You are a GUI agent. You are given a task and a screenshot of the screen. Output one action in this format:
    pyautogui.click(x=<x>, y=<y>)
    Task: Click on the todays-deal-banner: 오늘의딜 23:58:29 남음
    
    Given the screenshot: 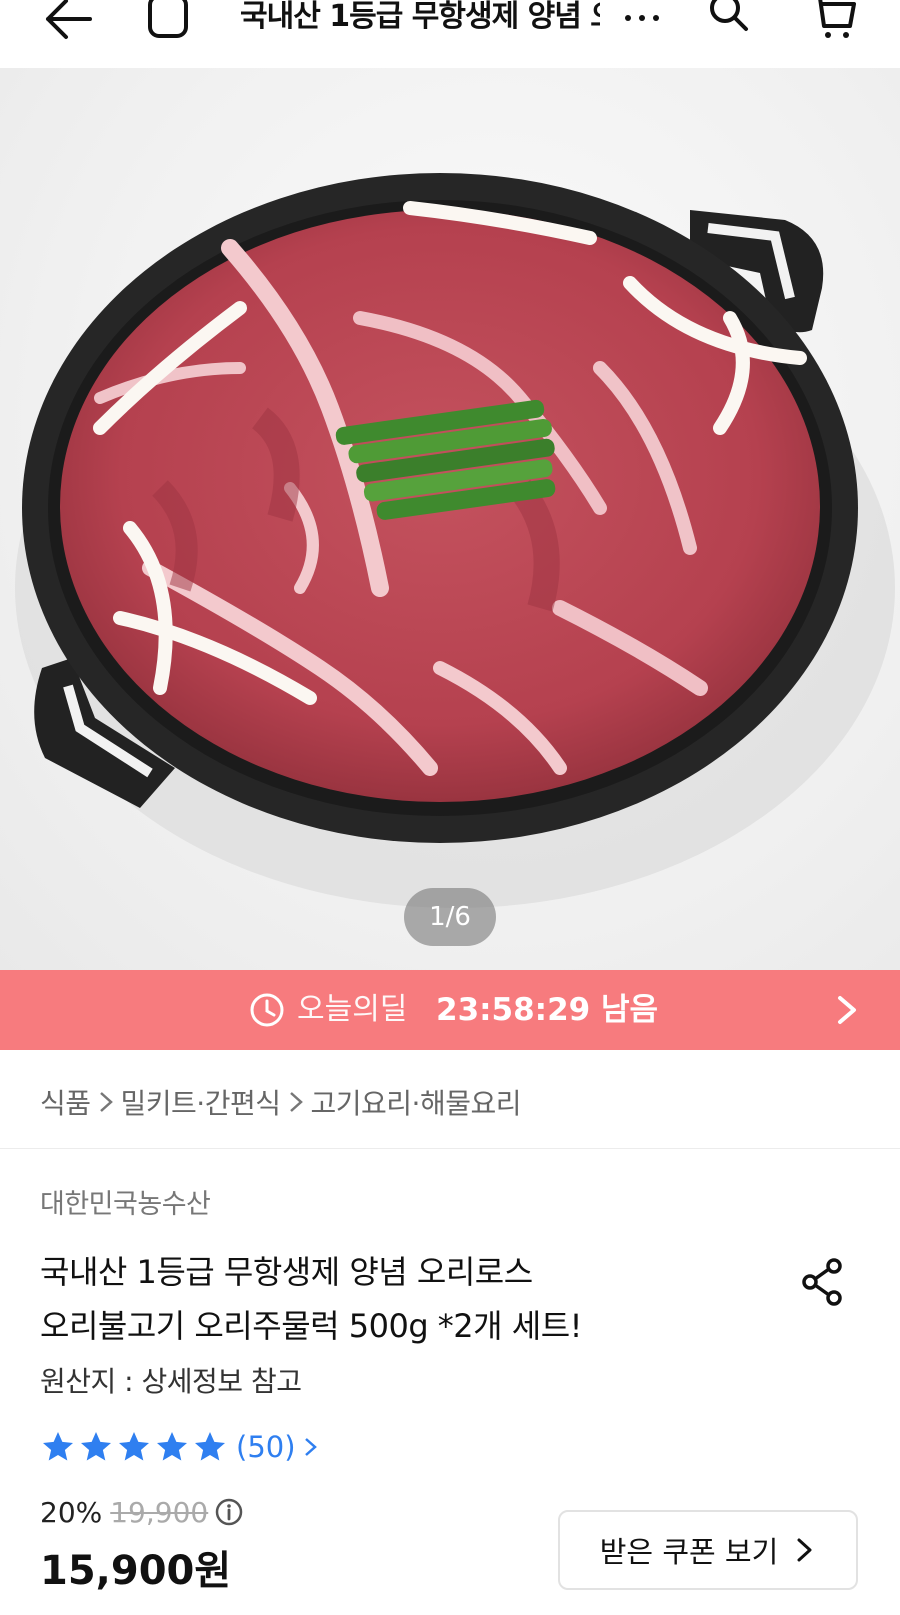 What is the action you would take?
    pyautogui.click(x=450, y=1010)
    